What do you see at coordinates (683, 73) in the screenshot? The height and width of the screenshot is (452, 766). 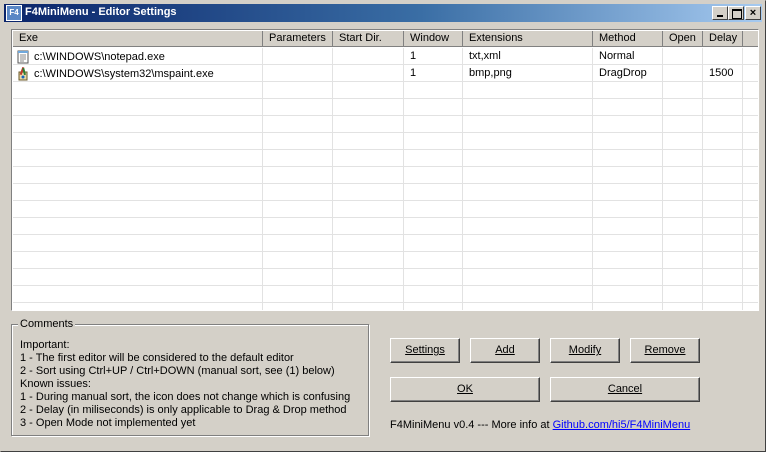 I see `cell-open` at bounding box center [683, 73].